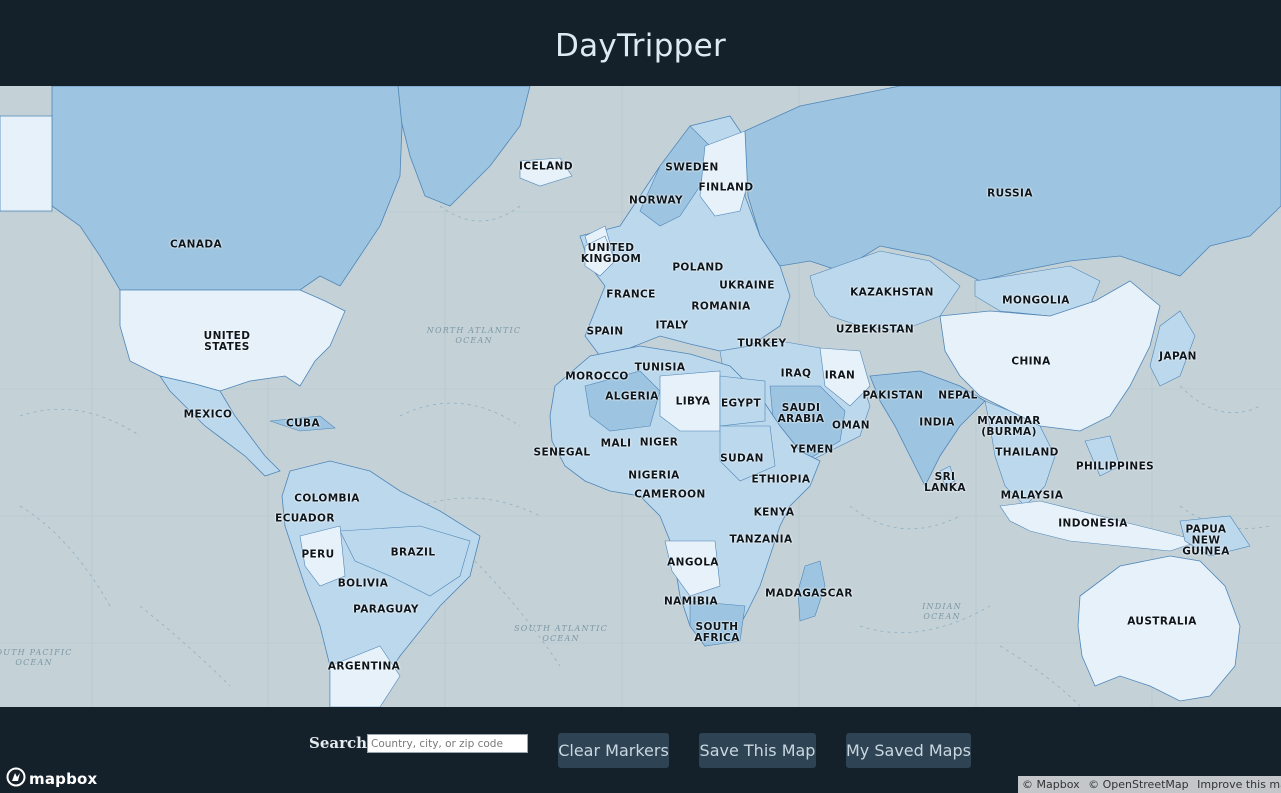  I want to click on country-label-india: INDIA, so click(937, 422).